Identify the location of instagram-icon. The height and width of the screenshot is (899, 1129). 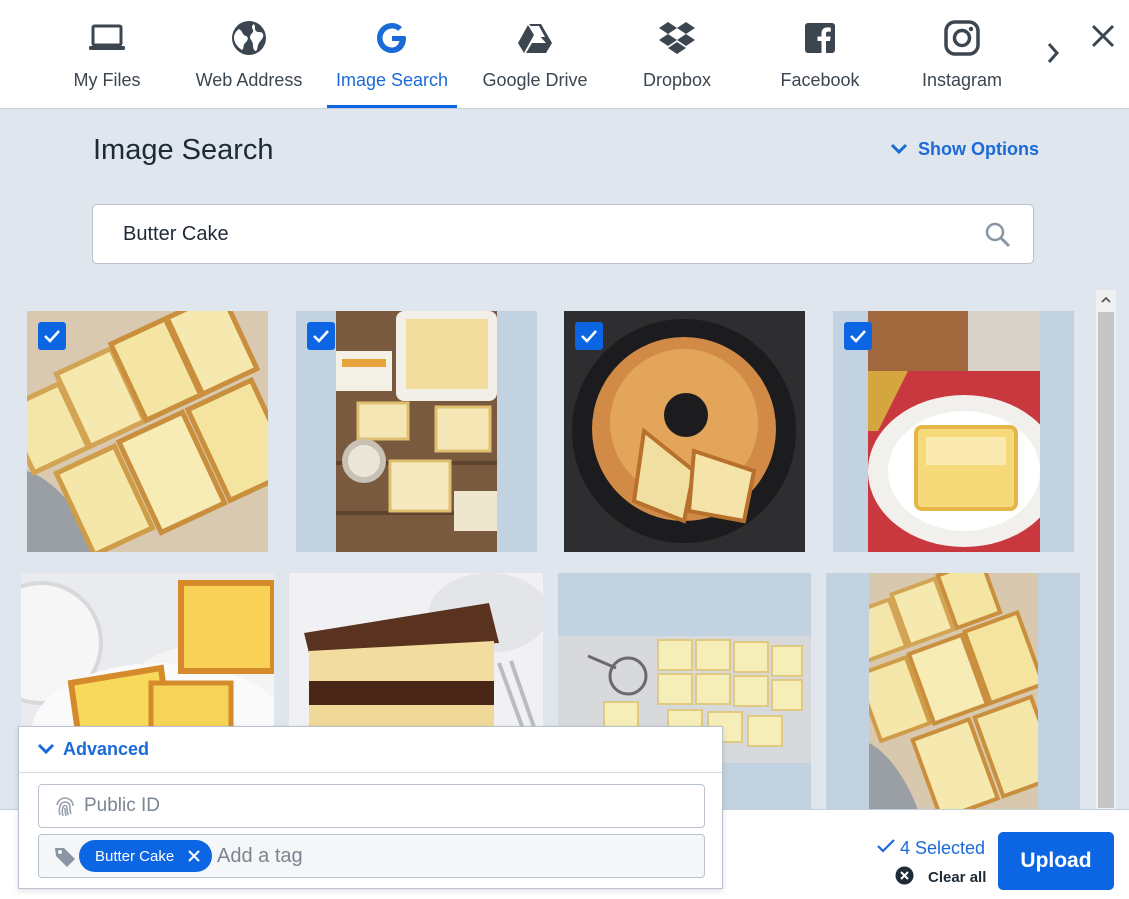
(962, 38).